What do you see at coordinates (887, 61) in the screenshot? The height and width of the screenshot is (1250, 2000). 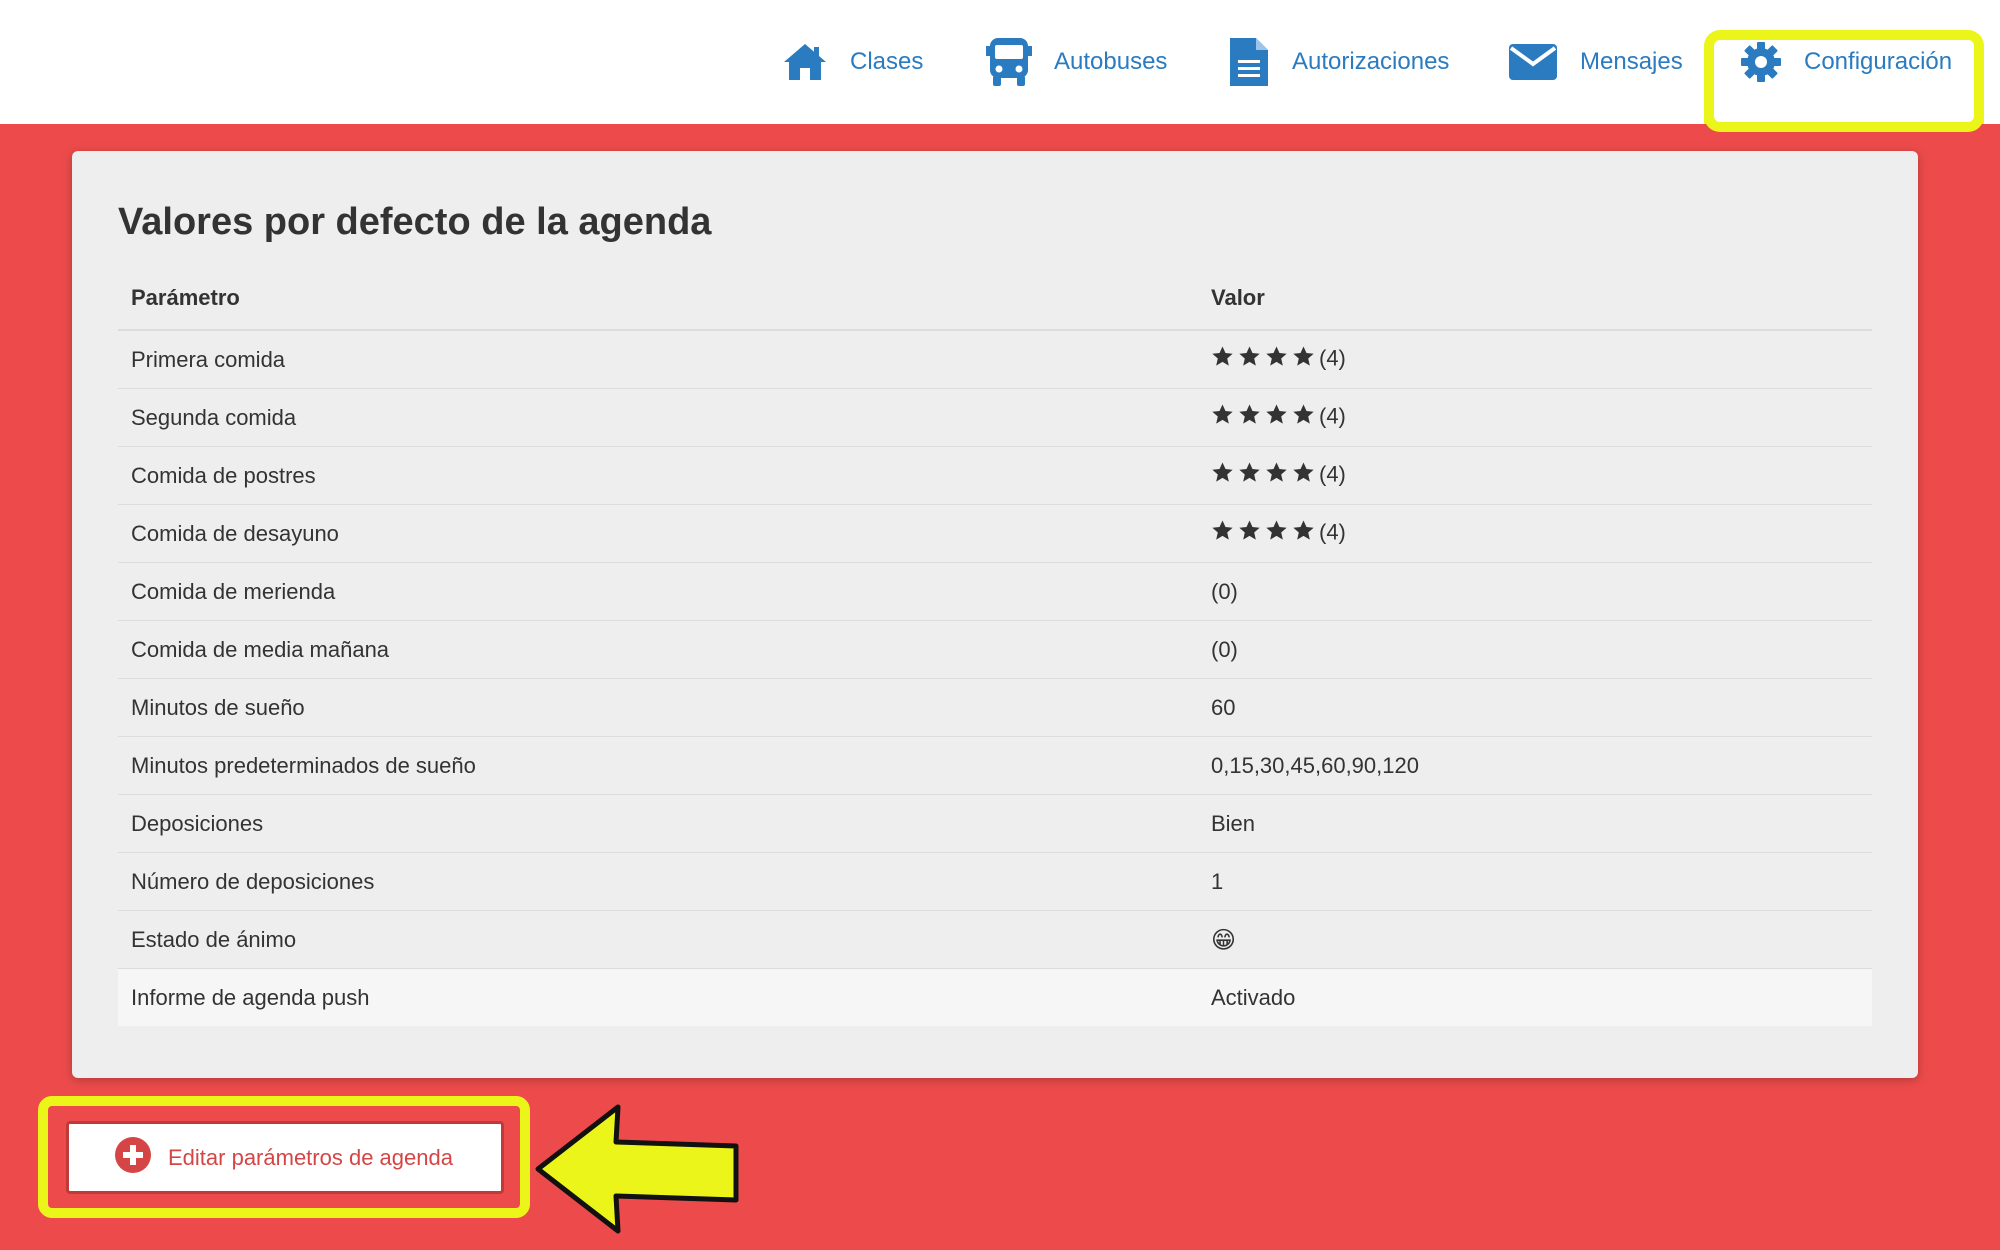 I see `nav-label-clases: Clases` at bounding box center [887, 61].